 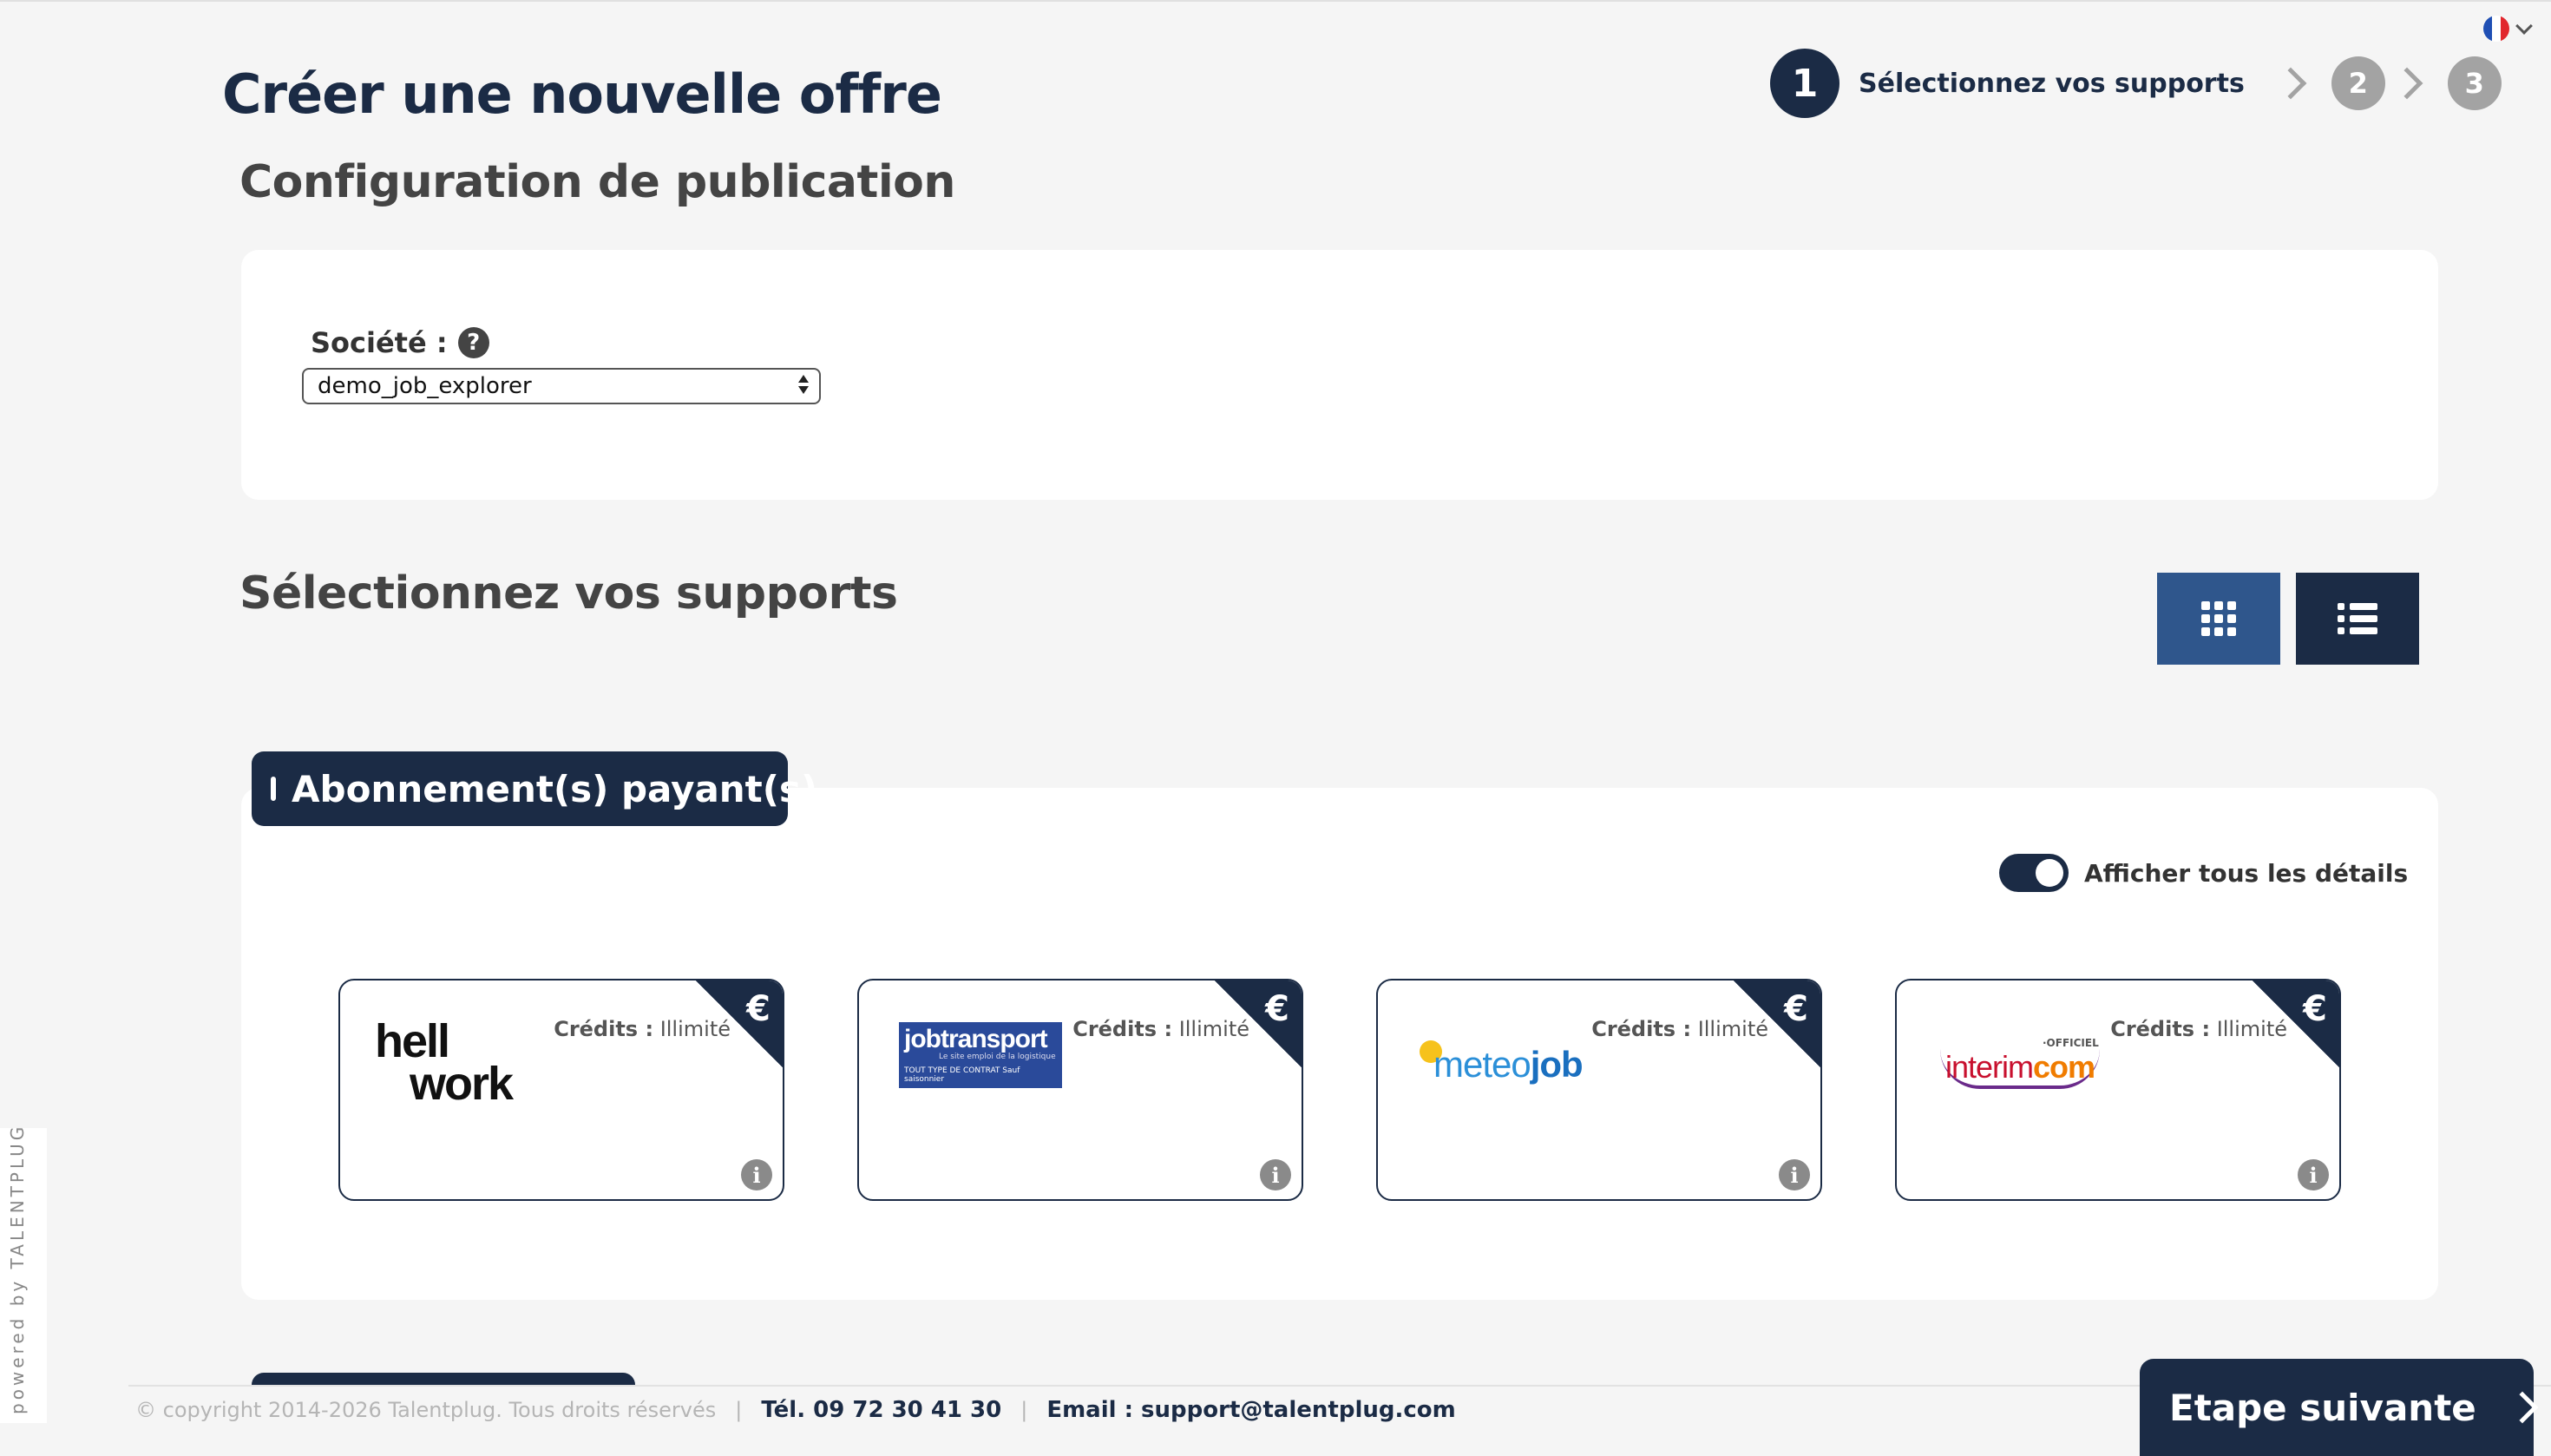 What do you see at coordinates (379, 342) in the screenshot?
I see `societe-label: Société :` at bounding box center [379, 342].